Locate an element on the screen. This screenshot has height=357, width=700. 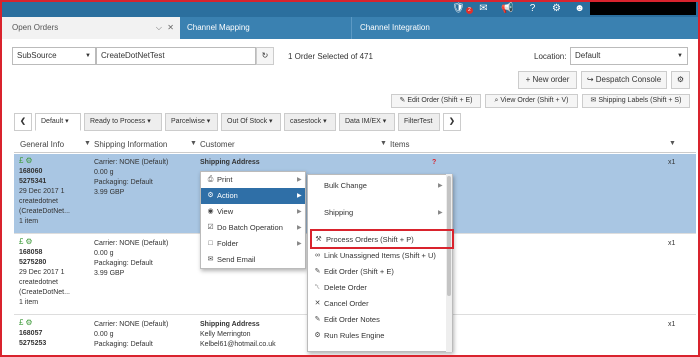
menu-item-label: Run Rules Engine is located at coordinates (354, 335).